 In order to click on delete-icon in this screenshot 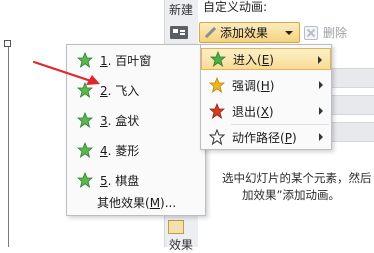, I will do `click(311, 32)`.